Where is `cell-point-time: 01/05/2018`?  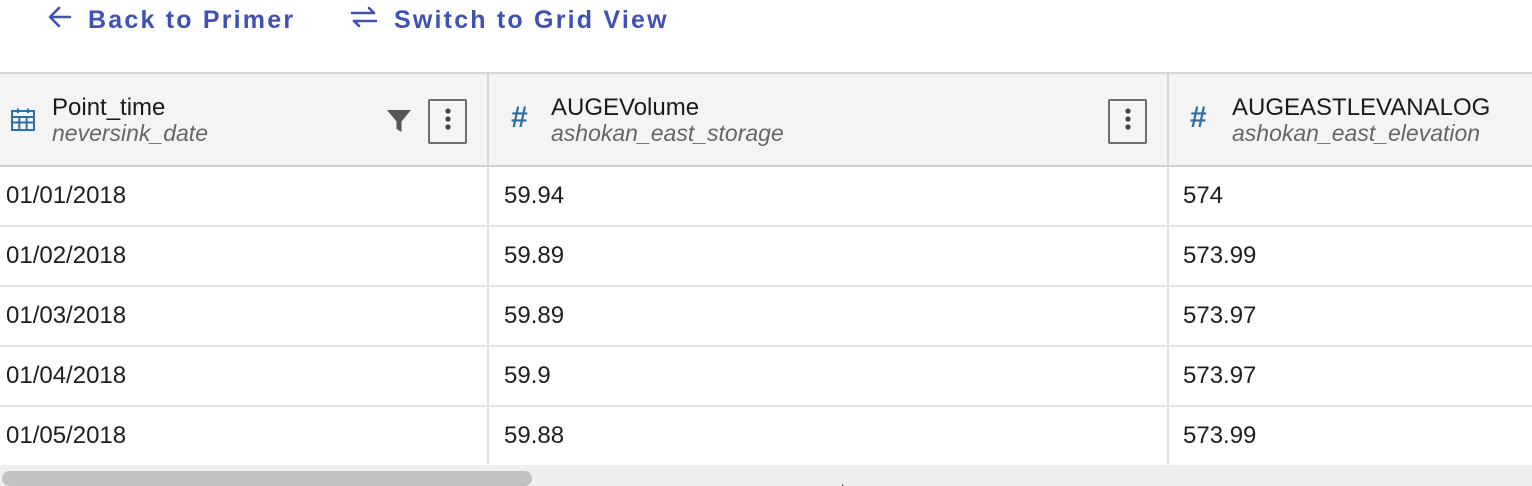
cell-point-time: 01/05/2018 is located at coordinates (244, 436).